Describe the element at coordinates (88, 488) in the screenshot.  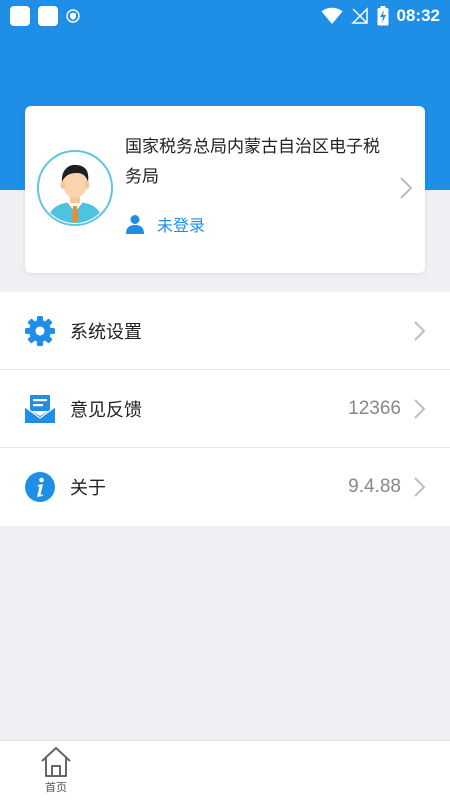
I see `menu-item-label: 关于` at that location.